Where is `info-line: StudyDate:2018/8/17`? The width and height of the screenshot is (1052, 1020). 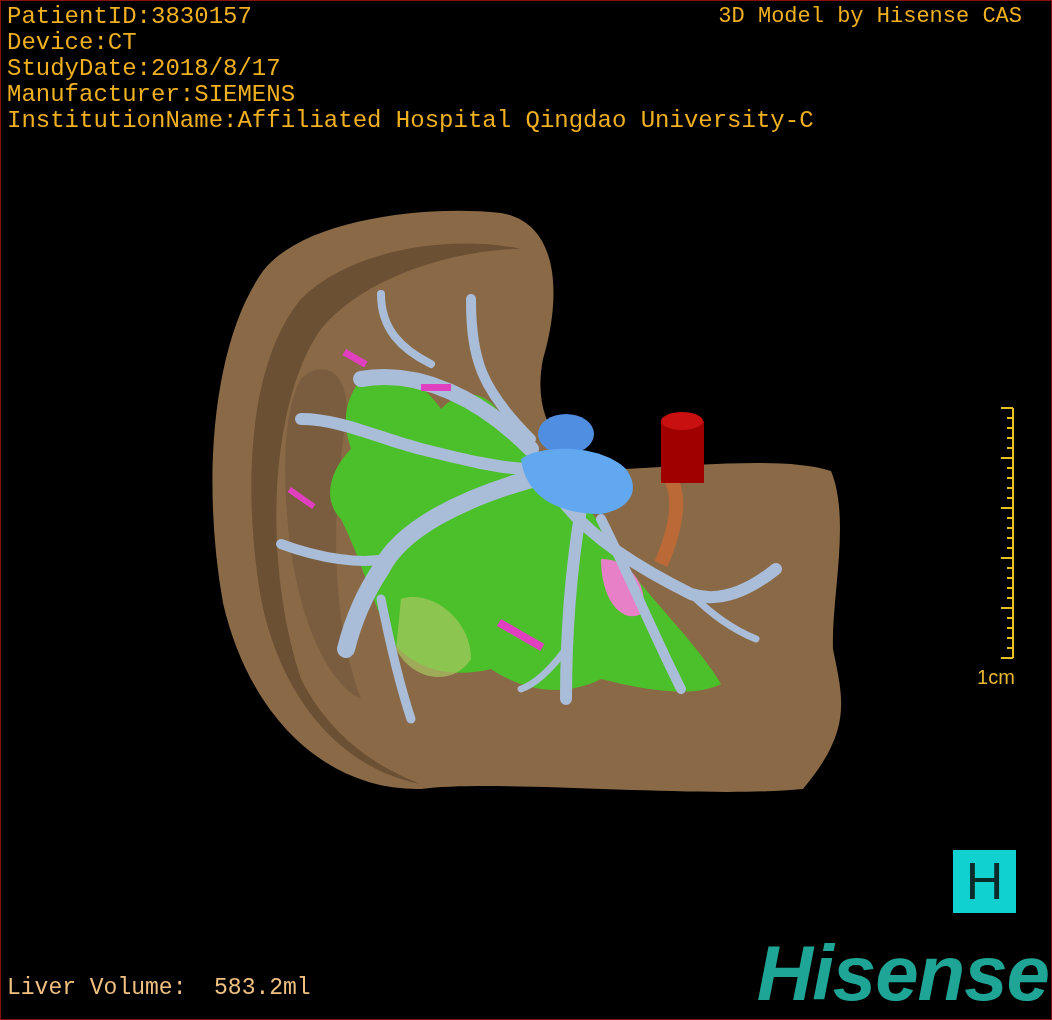
info-line: StudyDate:2018/8/17 is located at coordinates (144, 69).